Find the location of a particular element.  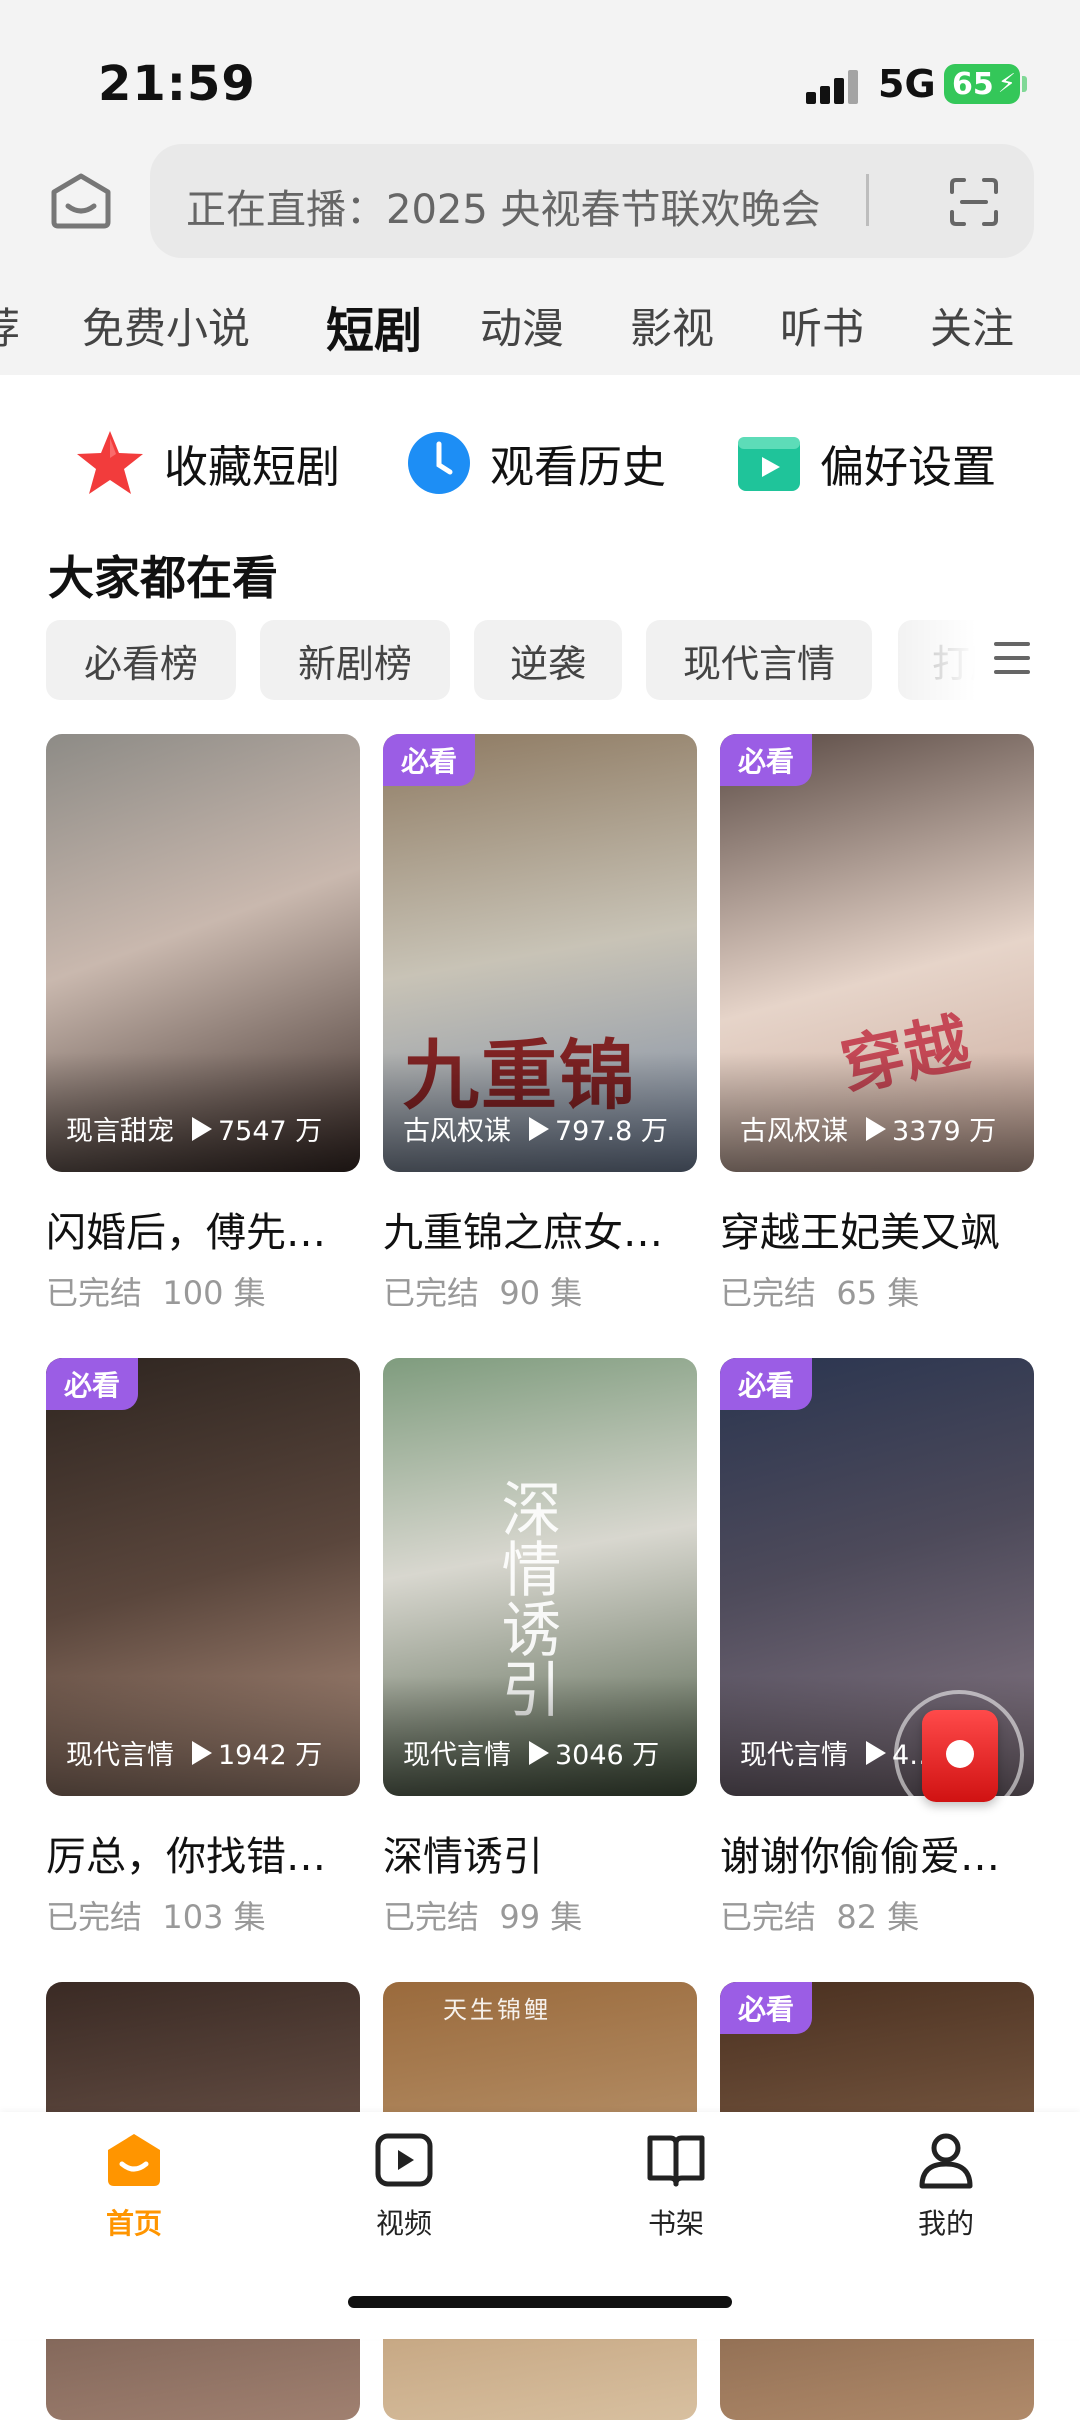

network-type: 5G is located at coordinates (907, 84).